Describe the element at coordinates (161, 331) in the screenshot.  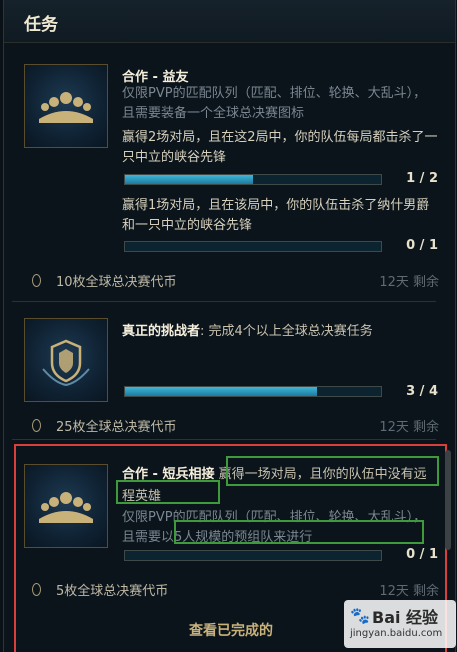
I see `mission-title: 真正的挑战者` at that location.